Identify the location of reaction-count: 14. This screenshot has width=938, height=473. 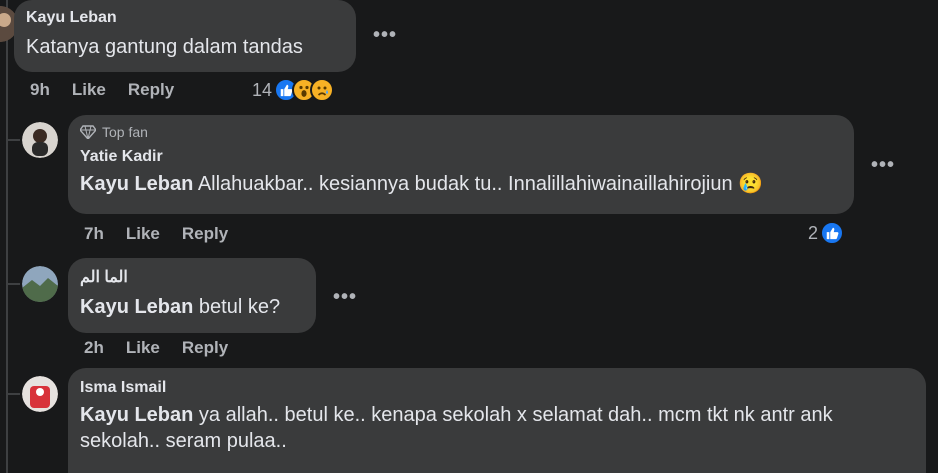
(262, 89).